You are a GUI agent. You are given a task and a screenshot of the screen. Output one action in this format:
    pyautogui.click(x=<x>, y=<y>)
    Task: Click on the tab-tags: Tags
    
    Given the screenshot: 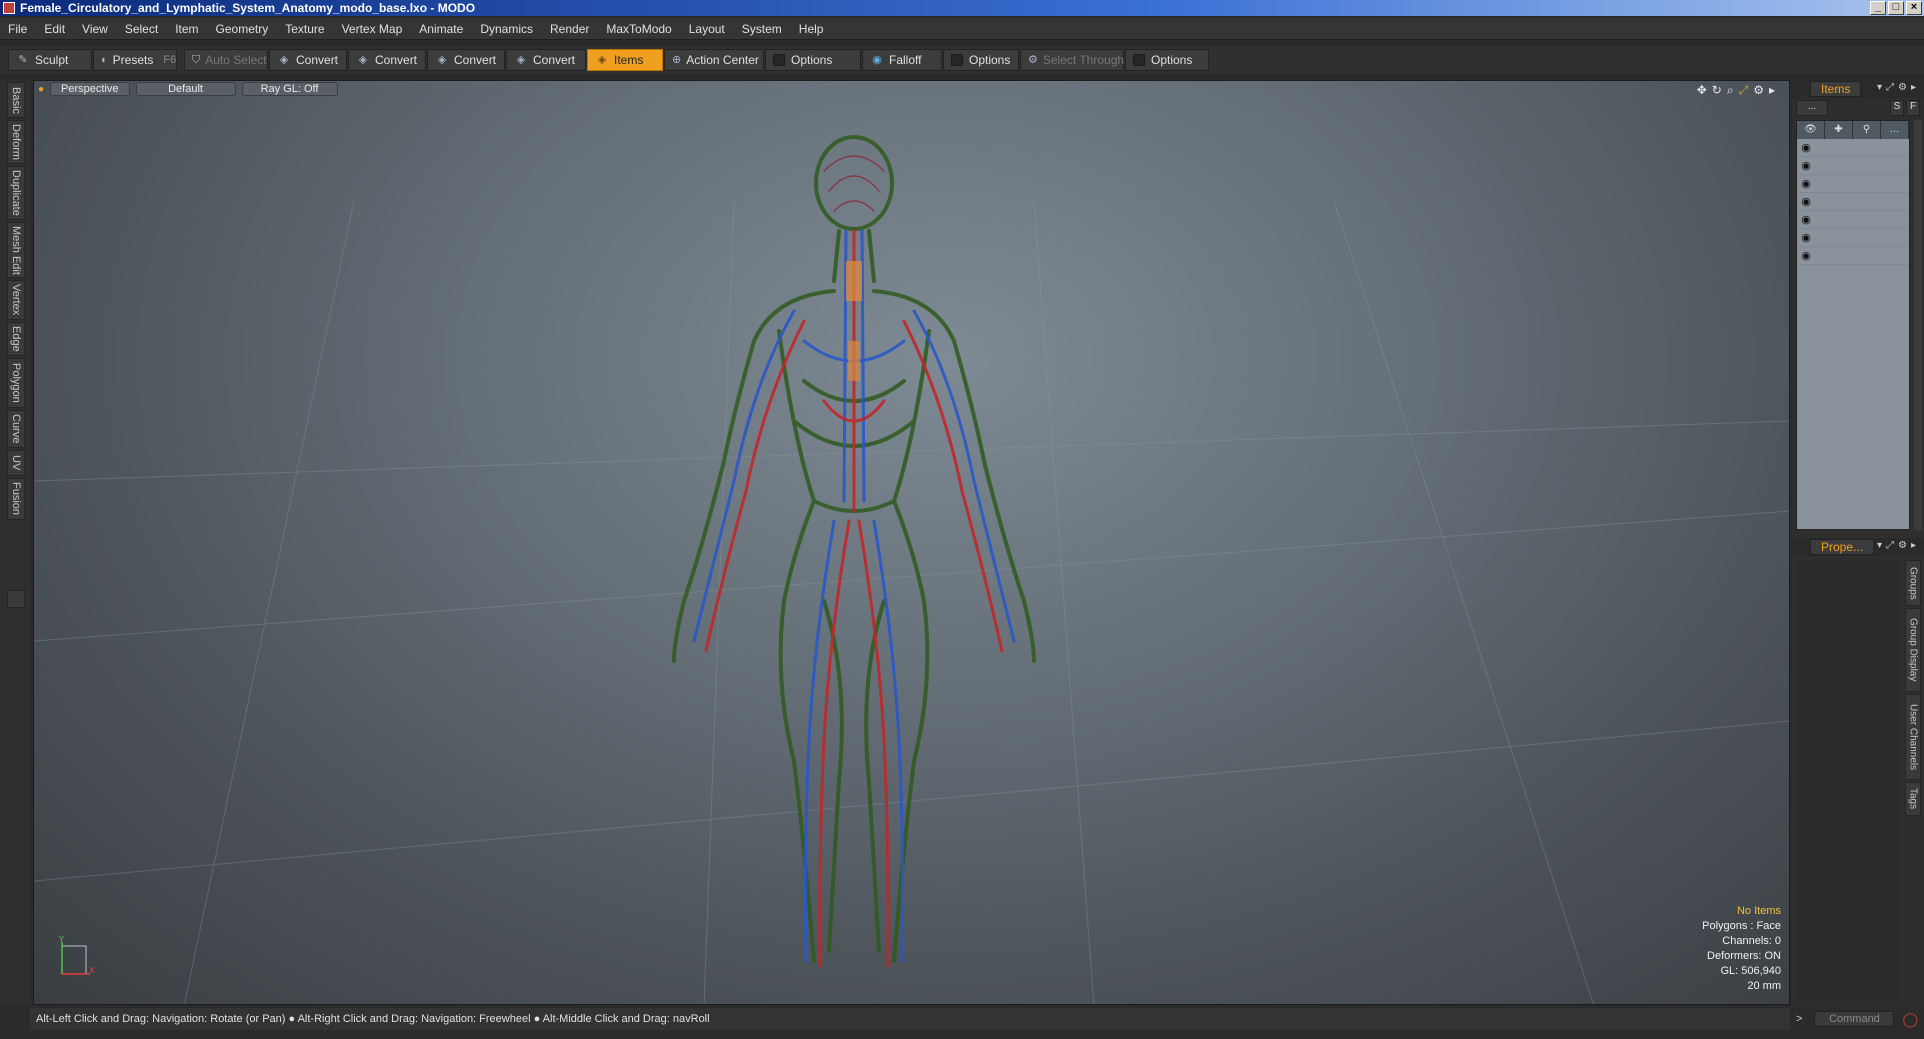 What is the action you would take?
    pyautogui.click(x=1913, y=799)
    